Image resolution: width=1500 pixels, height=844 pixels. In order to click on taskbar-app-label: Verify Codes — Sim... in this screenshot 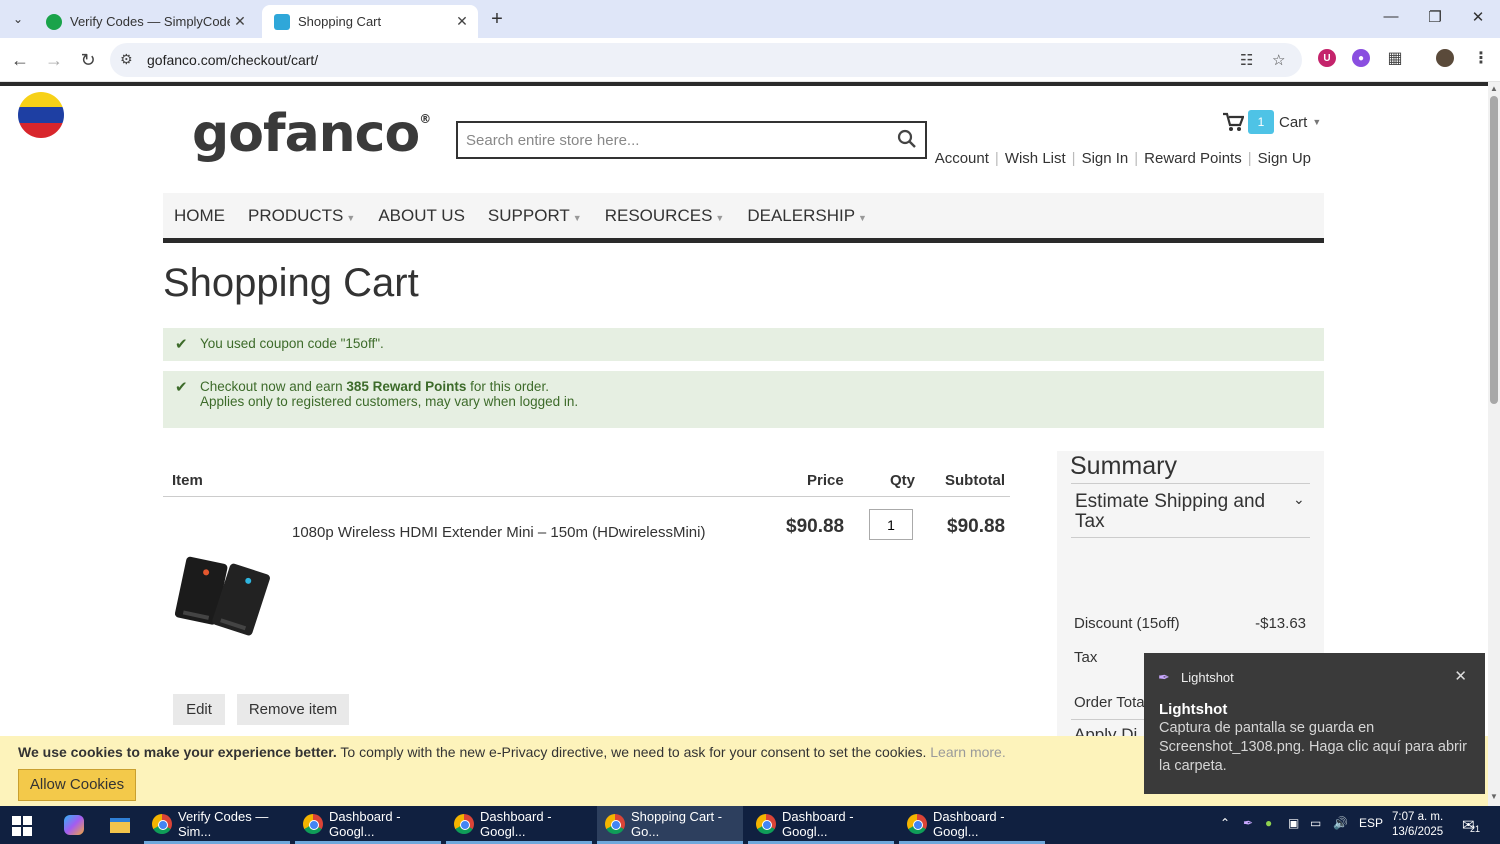, I will do `click(223, 823)`.